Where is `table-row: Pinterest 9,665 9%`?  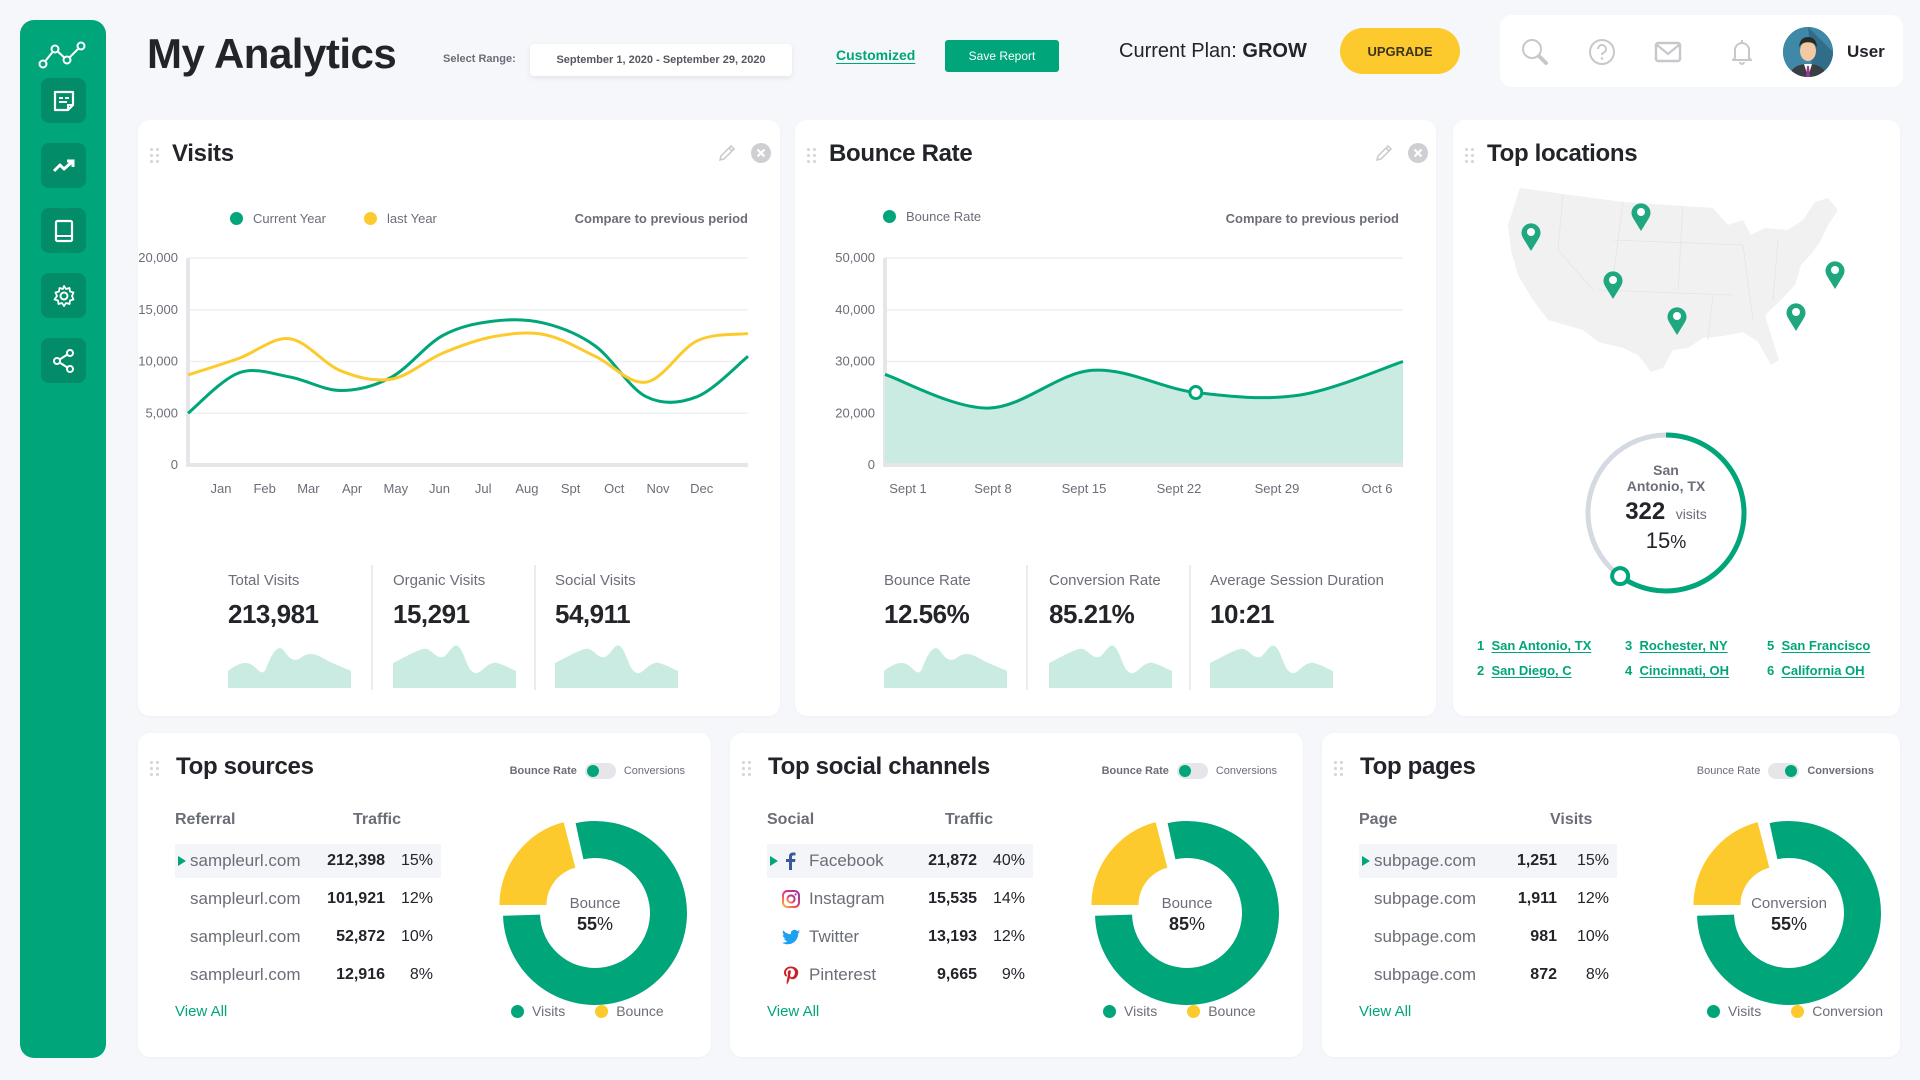 table-row: Pinterest 9,665 9% is located at coordinates (900, 975).